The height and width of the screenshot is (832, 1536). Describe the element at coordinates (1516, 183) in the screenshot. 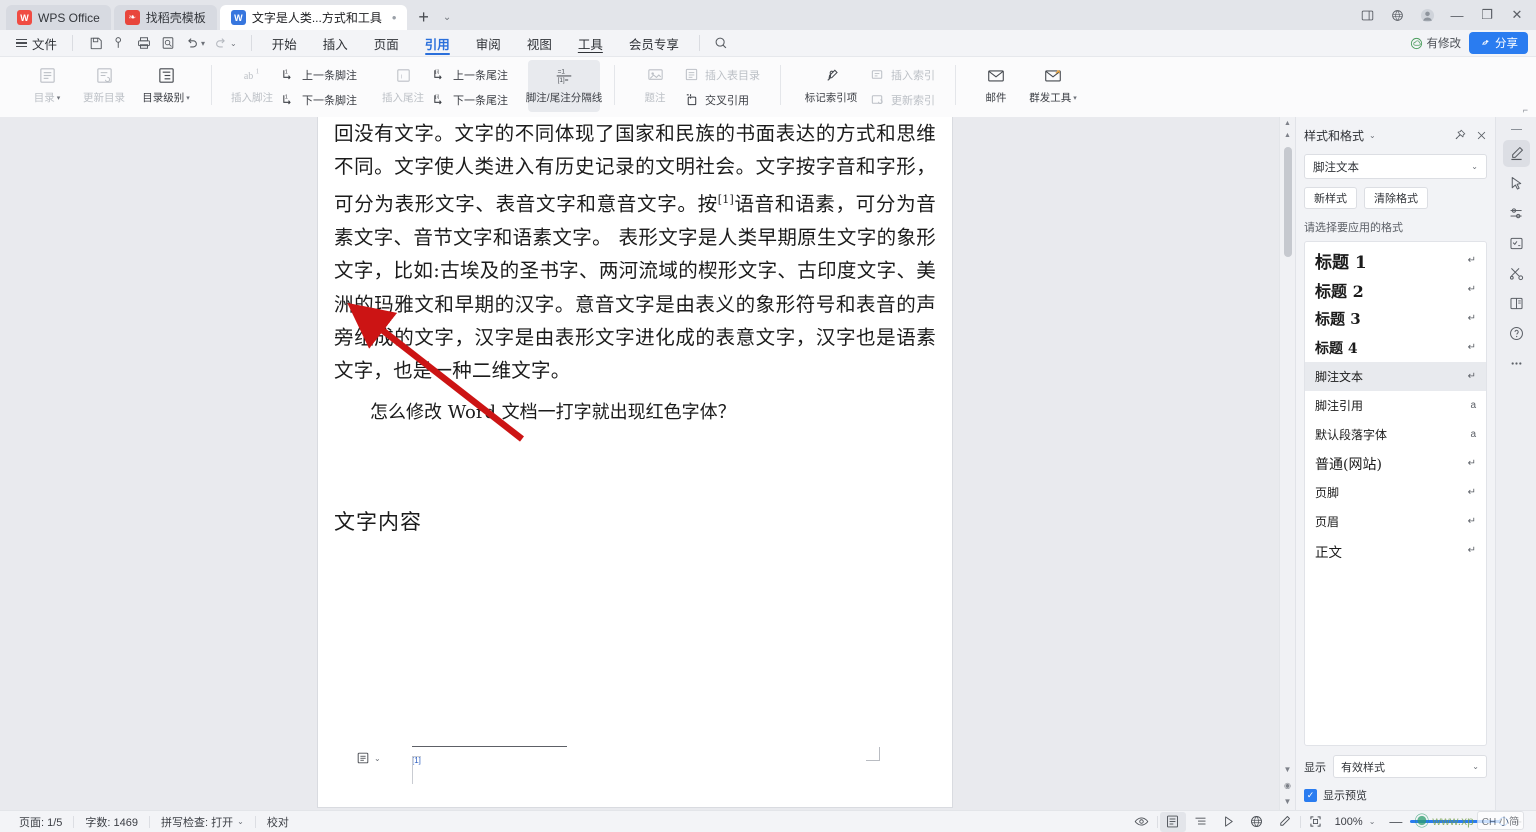

I see `cursor-select-icon` at that location.